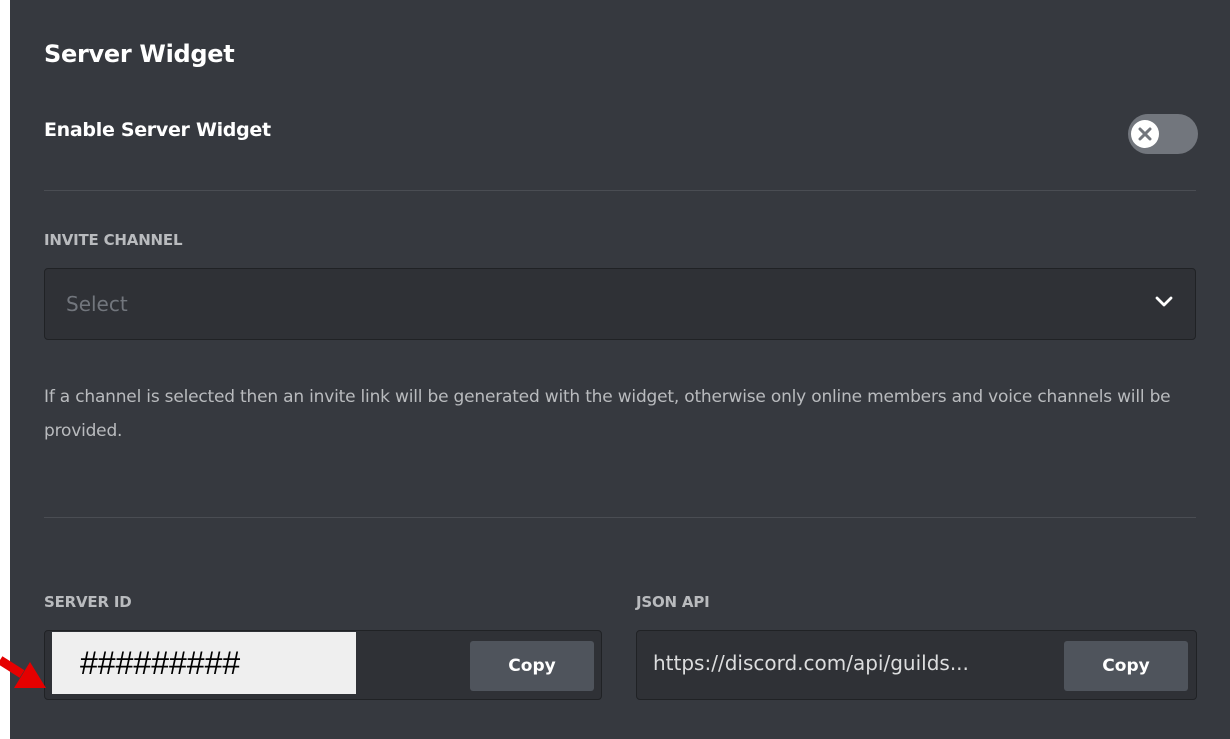 This screenshot has height=739, width=1230. Describe the element at coordinates (88, 602) in the screenshot. I see `server-id-label: SERVER ID` at that location.